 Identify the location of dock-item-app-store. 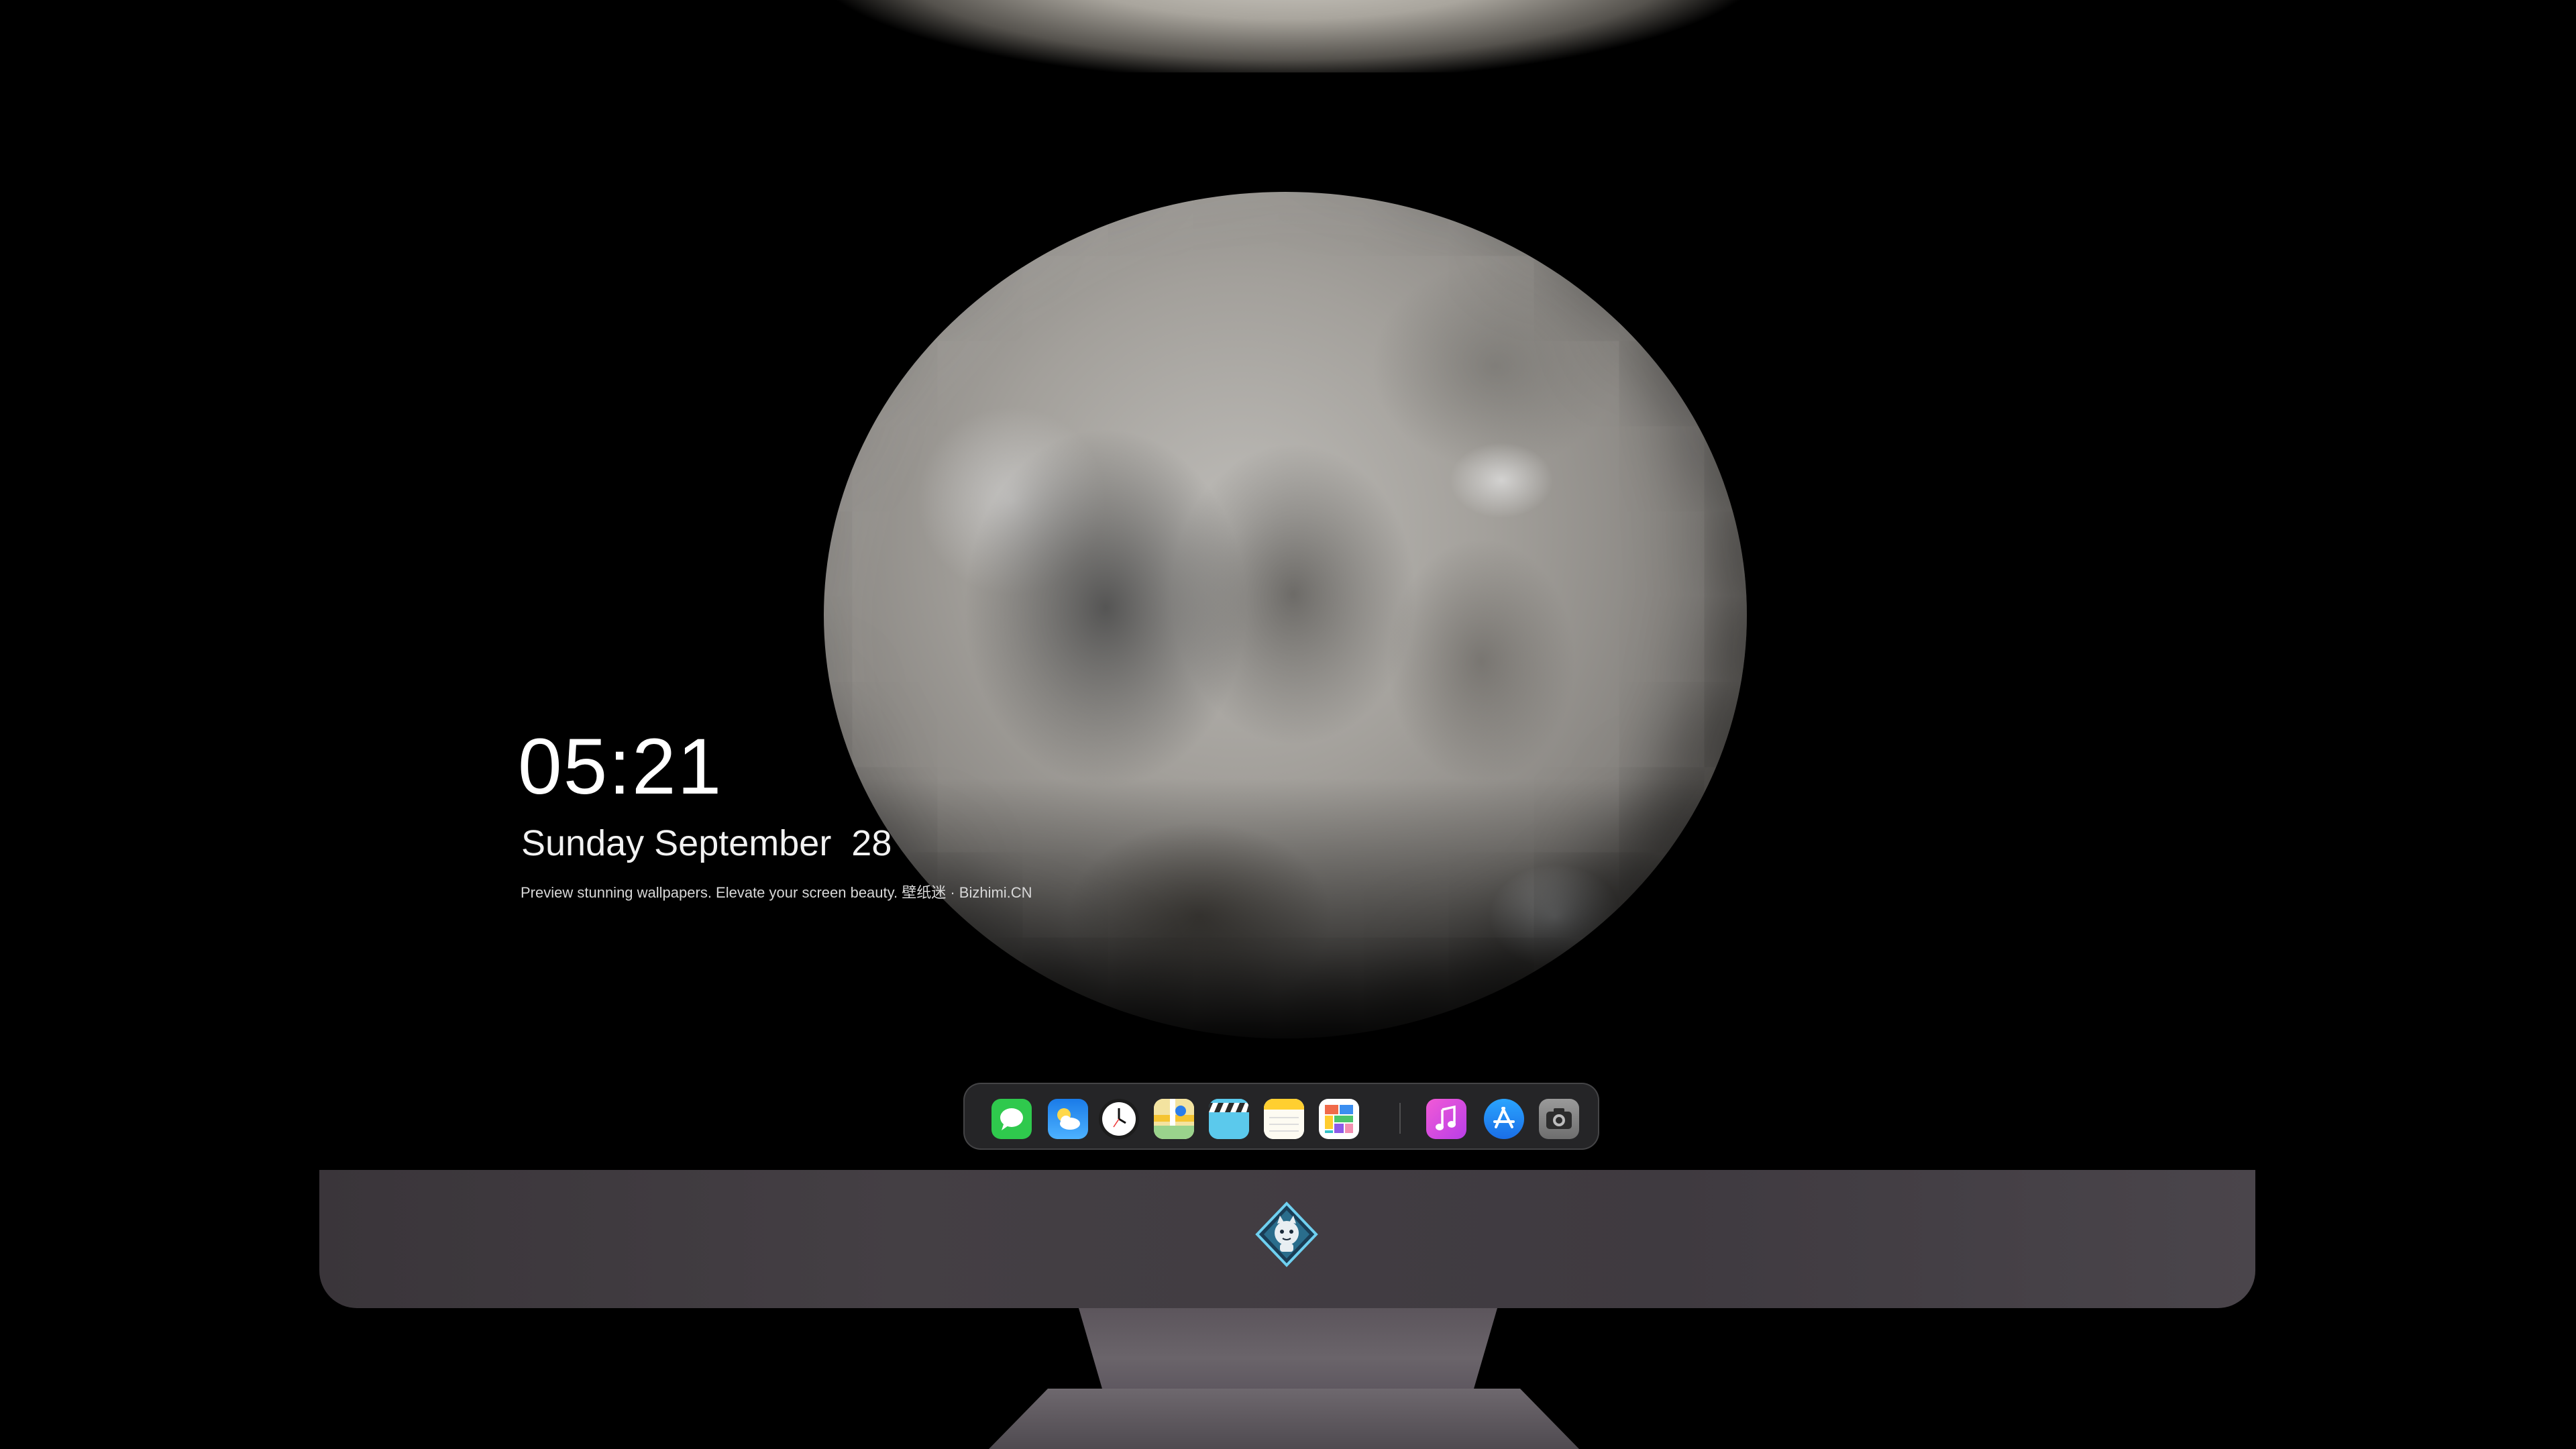
(1504, 1119).